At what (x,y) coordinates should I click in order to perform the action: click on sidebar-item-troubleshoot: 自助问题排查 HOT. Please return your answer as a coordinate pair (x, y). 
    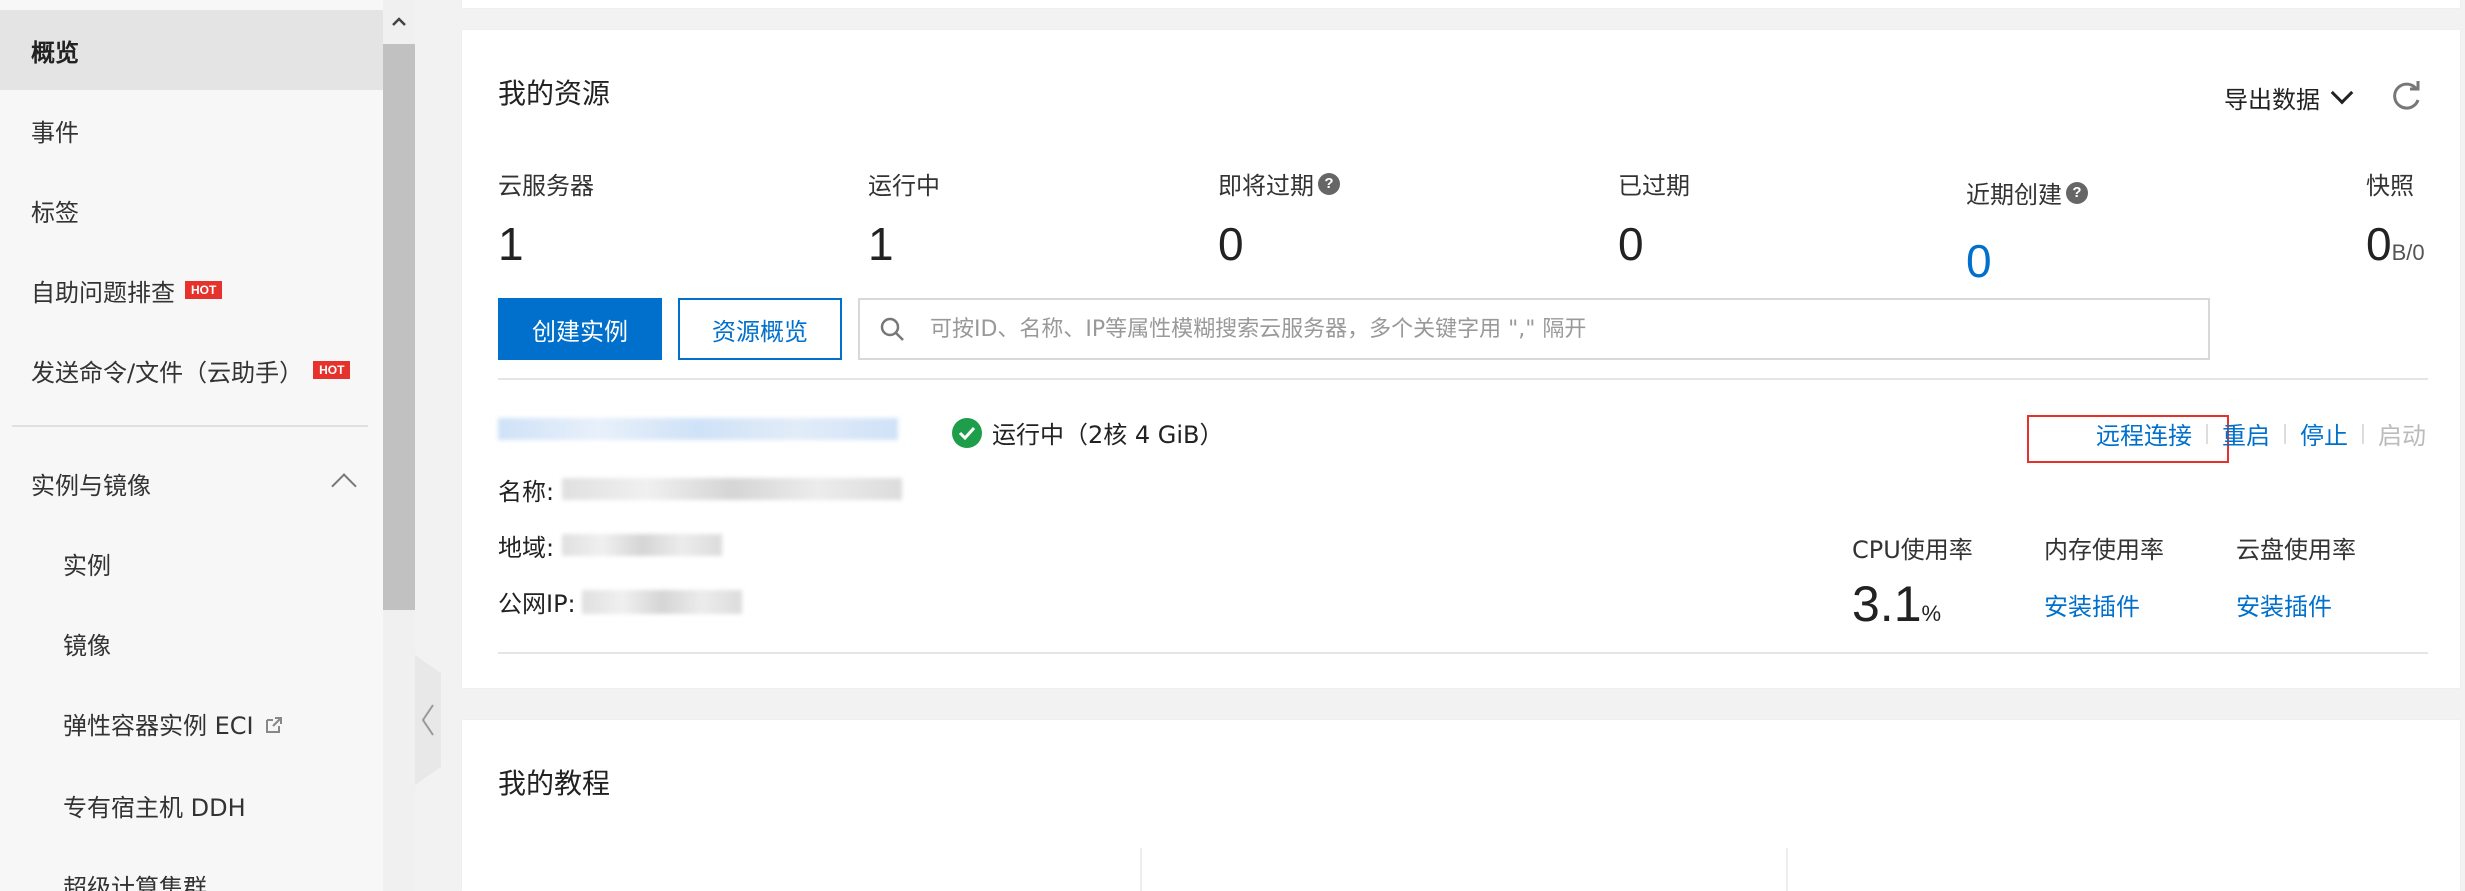
    Looking at the image, I should click on (191, 290).